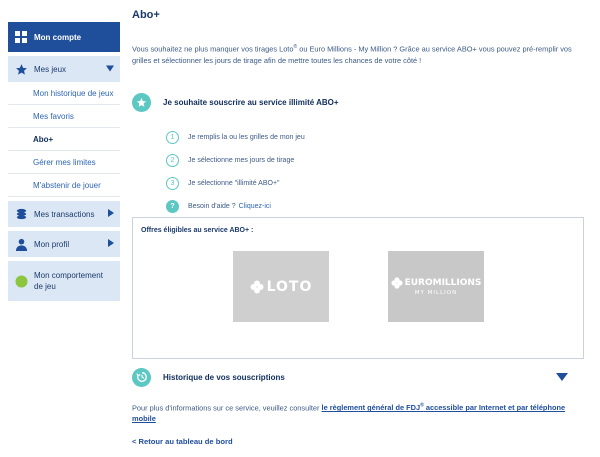  I want to click on sidebar-group-label: Mes transactions, so click(64, 214).